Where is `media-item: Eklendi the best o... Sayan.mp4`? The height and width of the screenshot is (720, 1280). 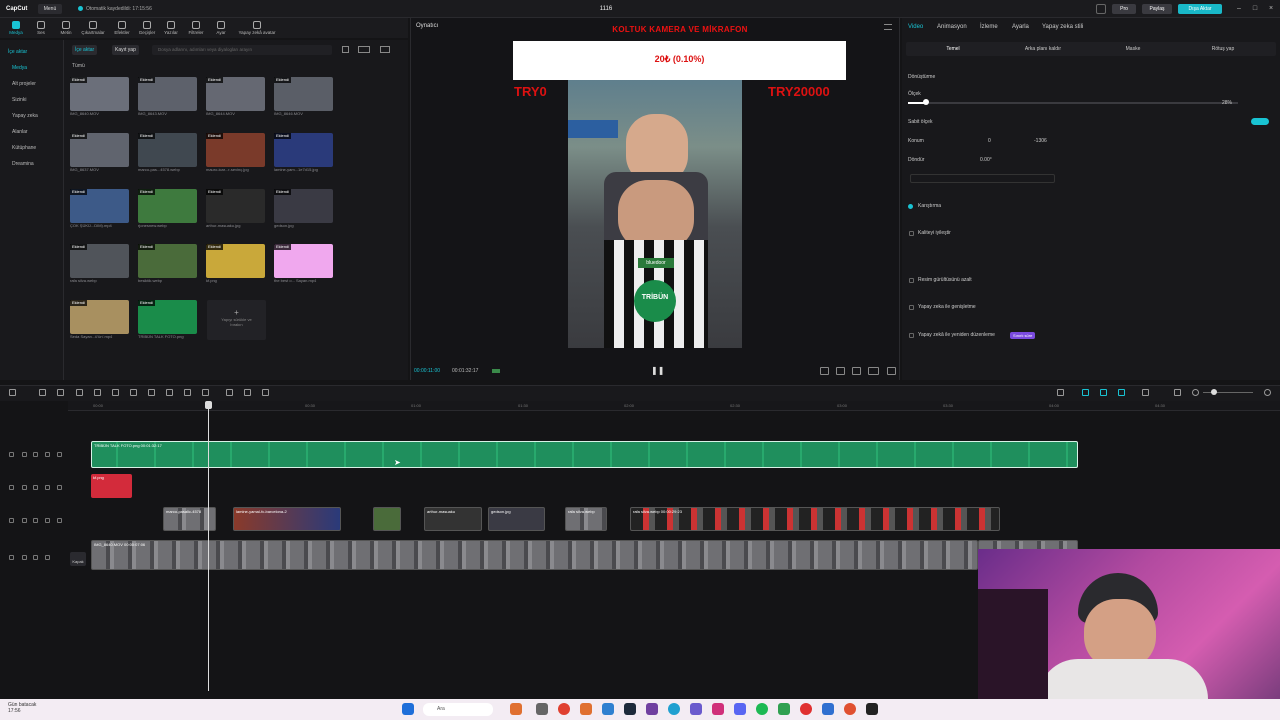
media-item: Eklendi the best o... Sayan.mp4 is located at coordinates (305, 263).